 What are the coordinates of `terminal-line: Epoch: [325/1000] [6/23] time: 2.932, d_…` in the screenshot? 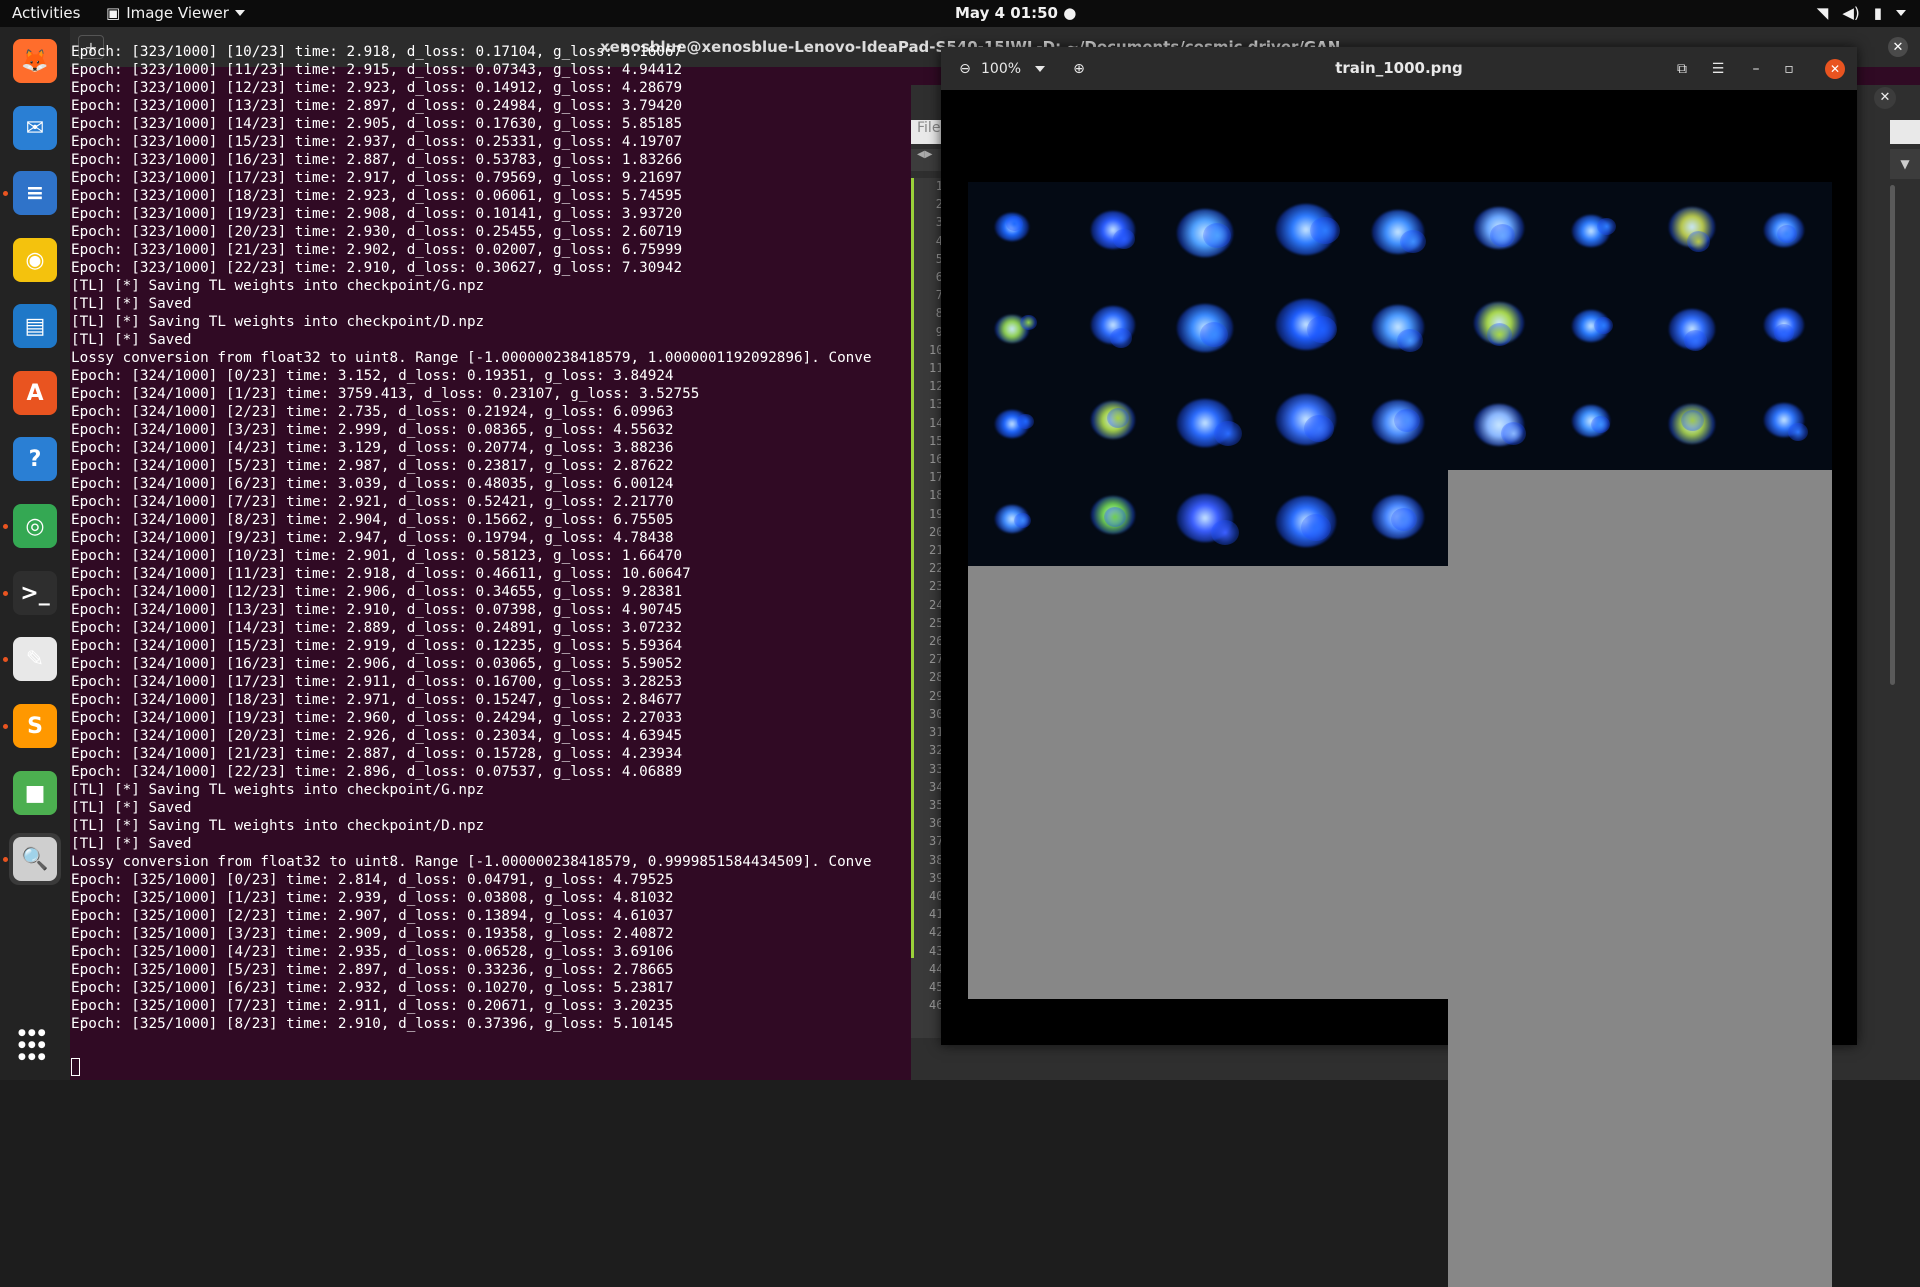 It's located at (372, 988).